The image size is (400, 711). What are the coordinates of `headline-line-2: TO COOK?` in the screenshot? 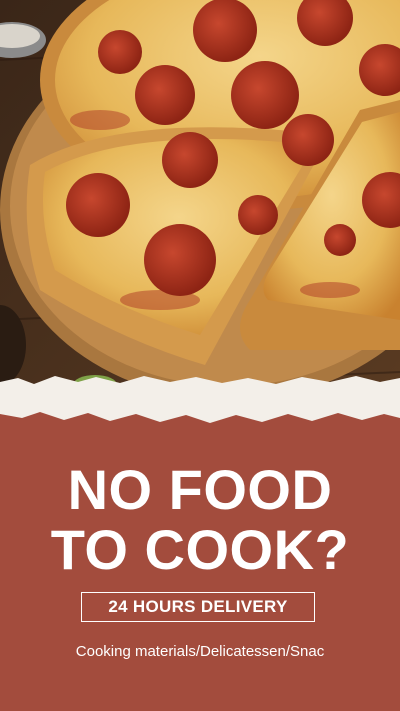 It's located at (200, 549).